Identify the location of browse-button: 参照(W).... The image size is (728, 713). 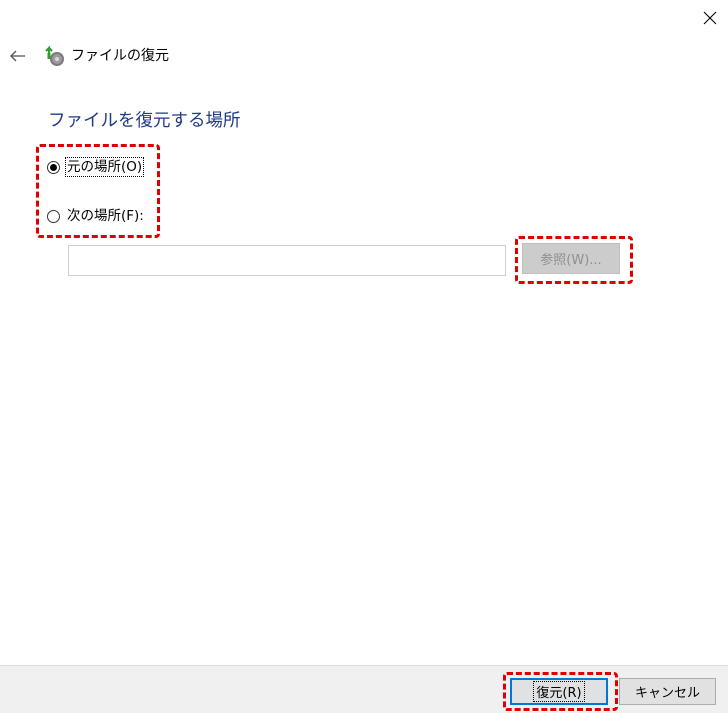
(571, 258).